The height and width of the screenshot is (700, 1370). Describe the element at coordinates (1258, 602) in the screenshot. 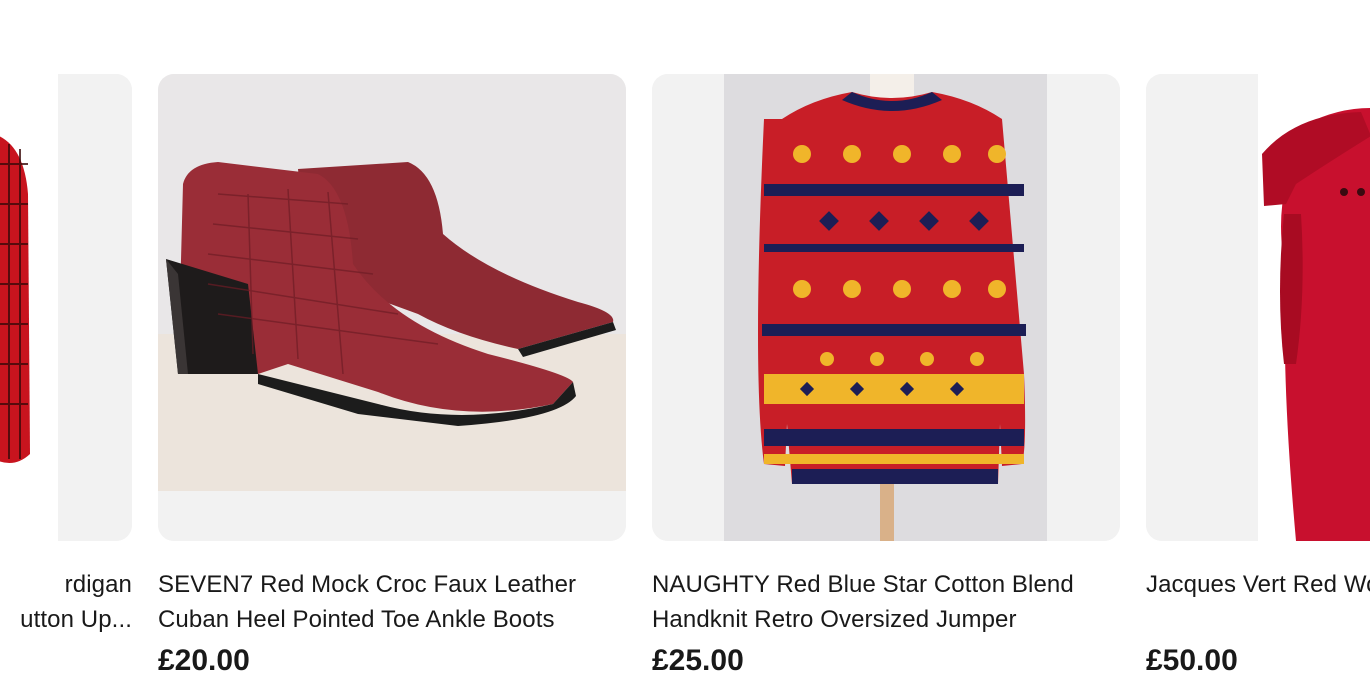

I see `product-title: Jacques Vert Red Wool Long Lovely` at that location.